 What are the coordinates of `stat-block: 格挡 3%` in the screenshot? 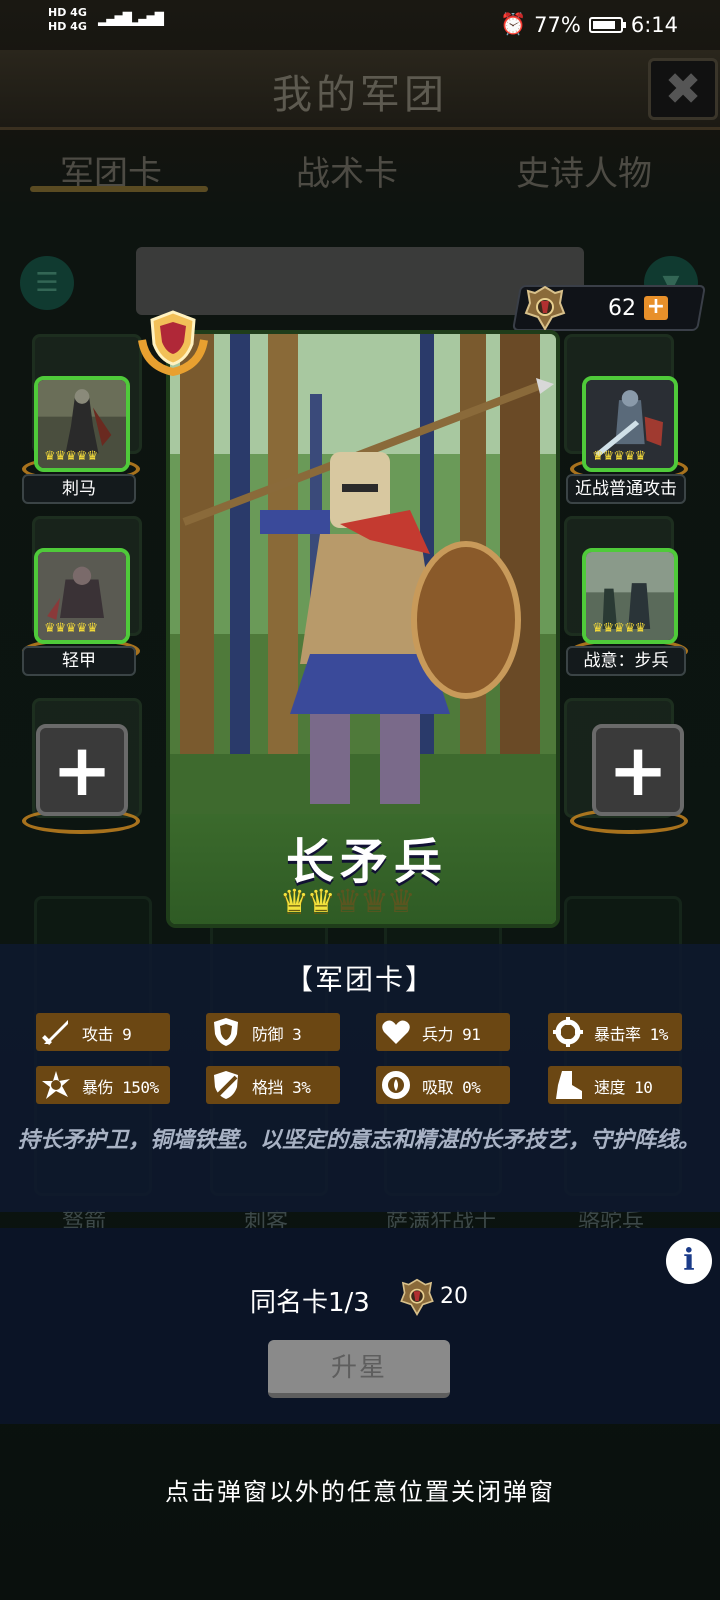 It's located at (273, 1085).